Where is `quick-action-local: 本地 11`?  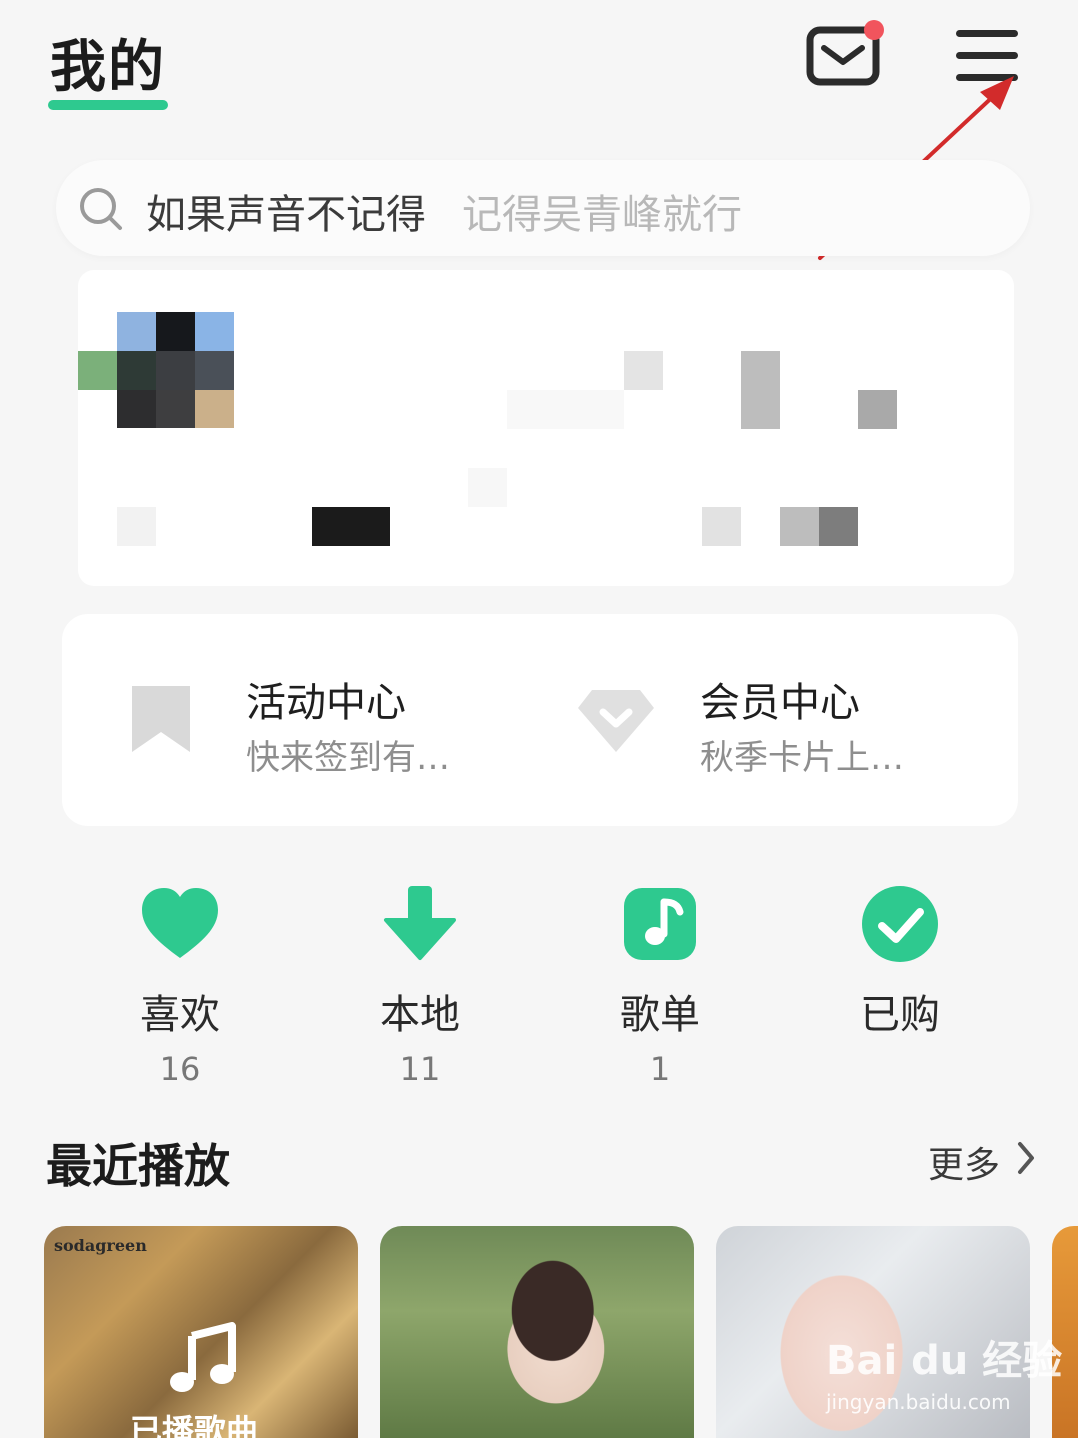
quick-action-local: 本地 11 is located at coordinates (420, 985).